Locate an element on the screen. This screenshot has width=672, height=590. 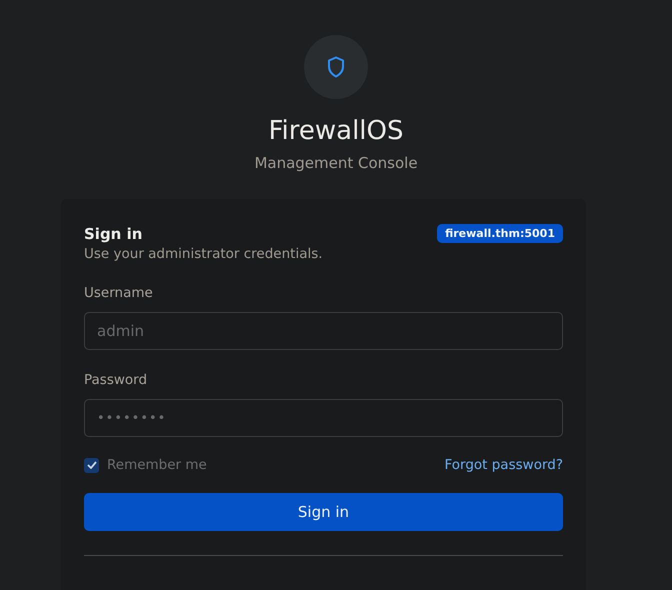
field-label: Password is located at coordinates (116, 380).